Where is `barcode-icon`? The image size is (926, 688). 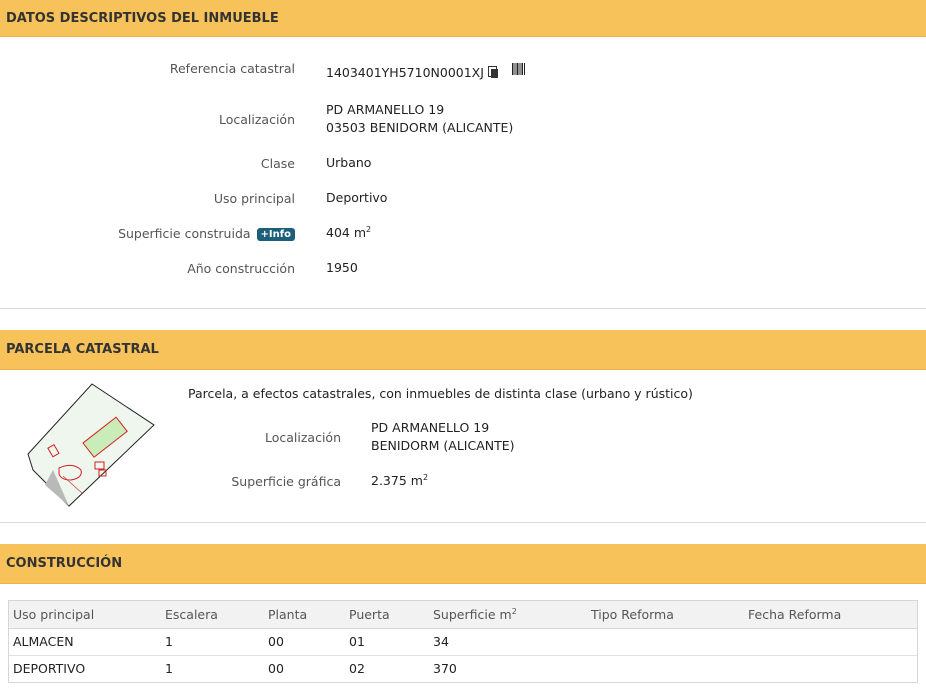 barcode-icon is located at coordinates (519, 69).